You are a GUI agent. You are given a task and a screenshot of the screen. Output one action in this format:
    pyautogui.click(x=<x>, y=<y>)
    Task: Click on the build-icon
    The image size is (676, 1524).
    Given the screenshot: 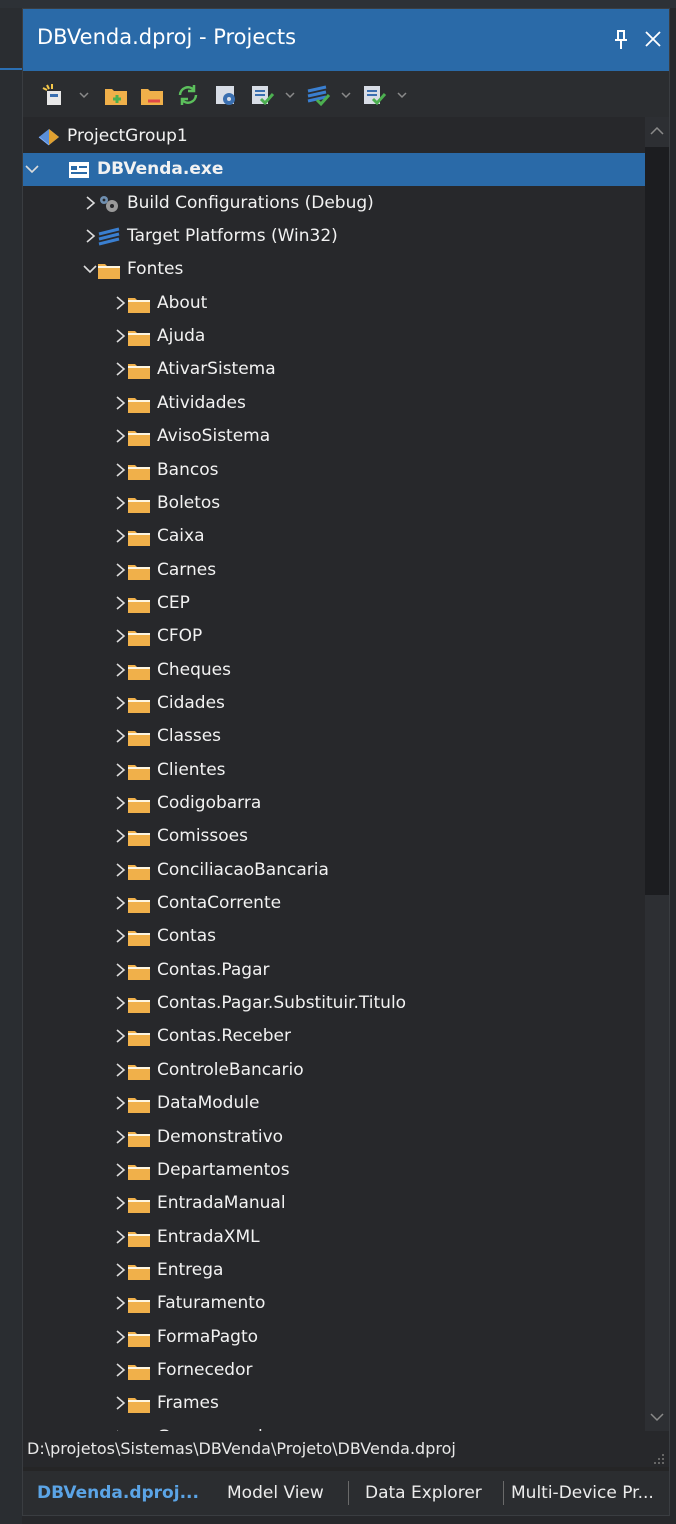 What is the action you would take?
    pyautogui.click(x=262, y=95)
    